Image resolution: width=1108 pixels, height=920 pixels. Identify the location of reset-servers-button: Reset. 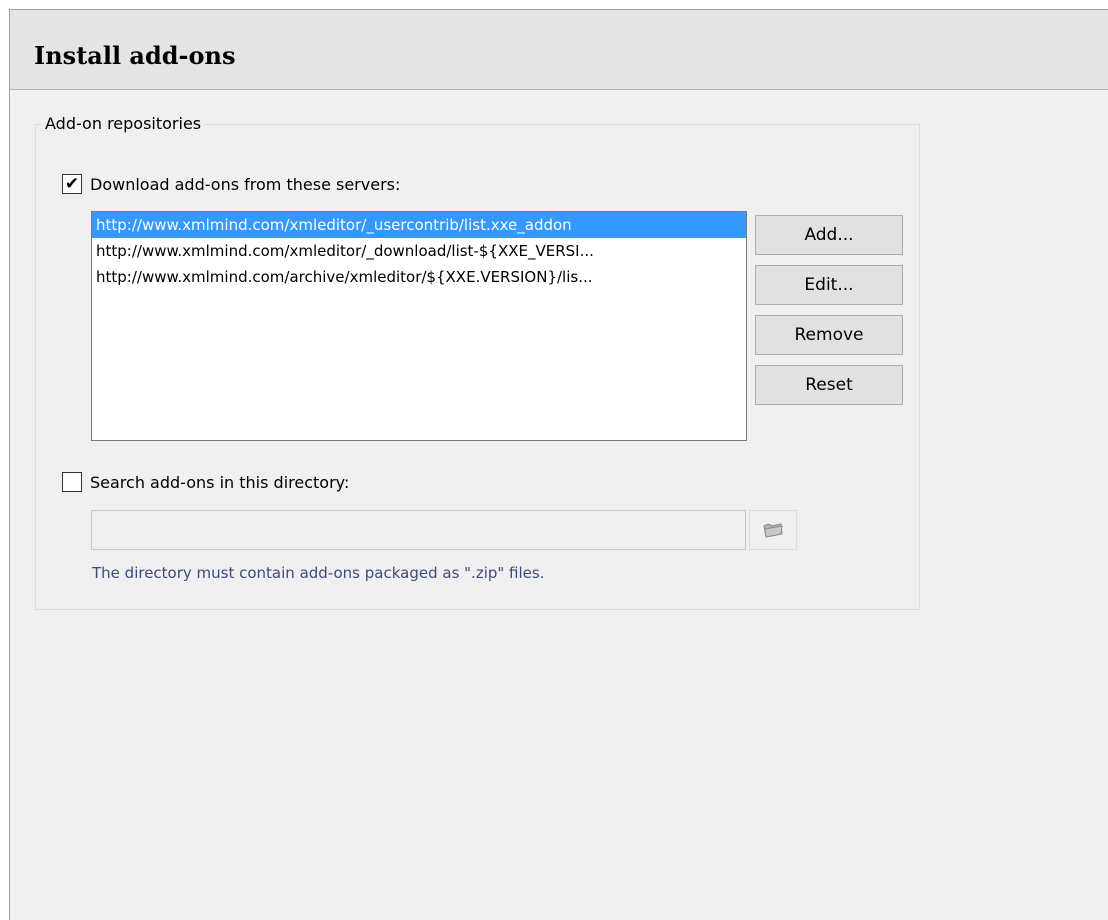
(829, 385).